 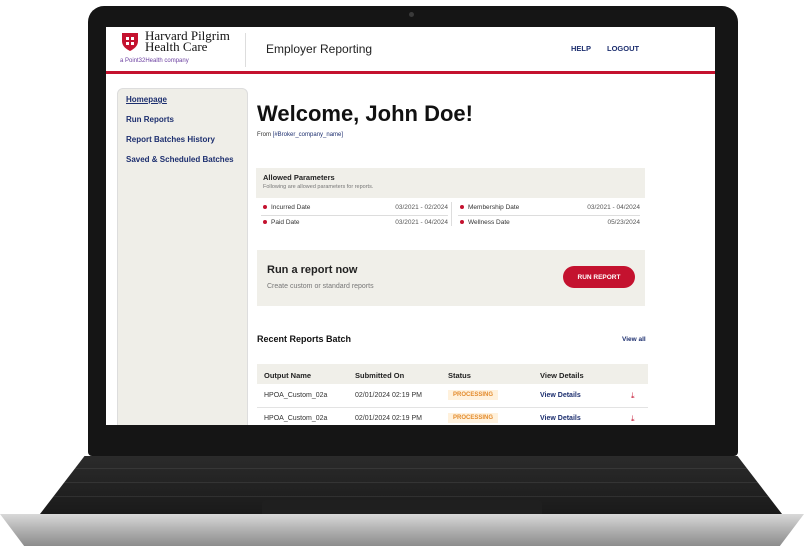 I want to click on param-value: 05/23/2024, so click(x=623, y=222).